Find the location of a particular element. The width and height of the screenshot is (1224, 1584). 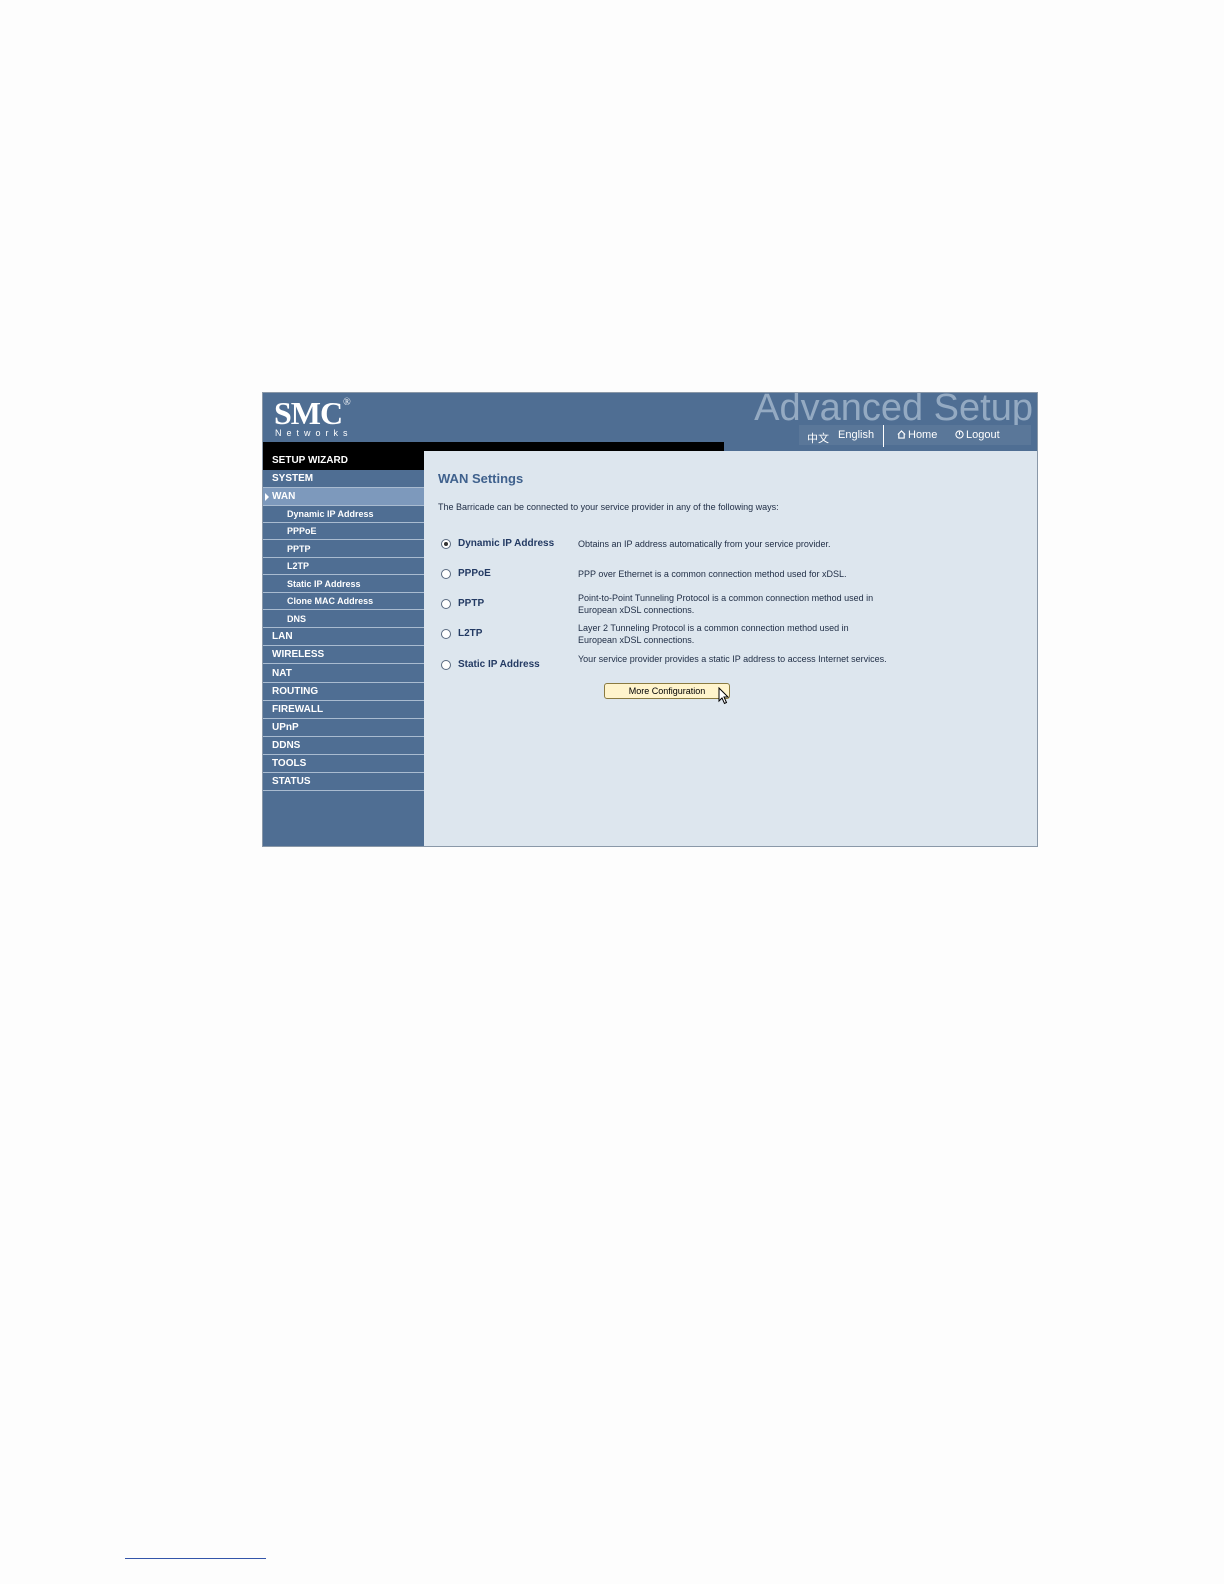

sidebar-item-status: STATUS is located at coordinates (343, 782).